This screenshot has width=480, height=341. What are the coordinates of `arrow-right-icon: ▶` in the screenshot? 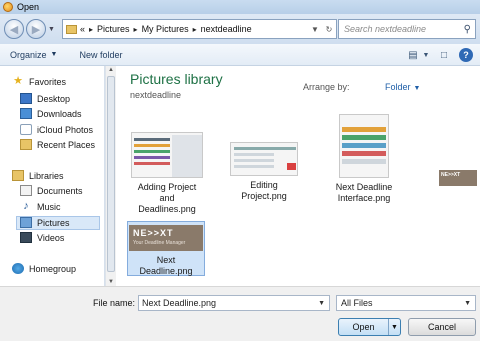 It's located at (36, 29).